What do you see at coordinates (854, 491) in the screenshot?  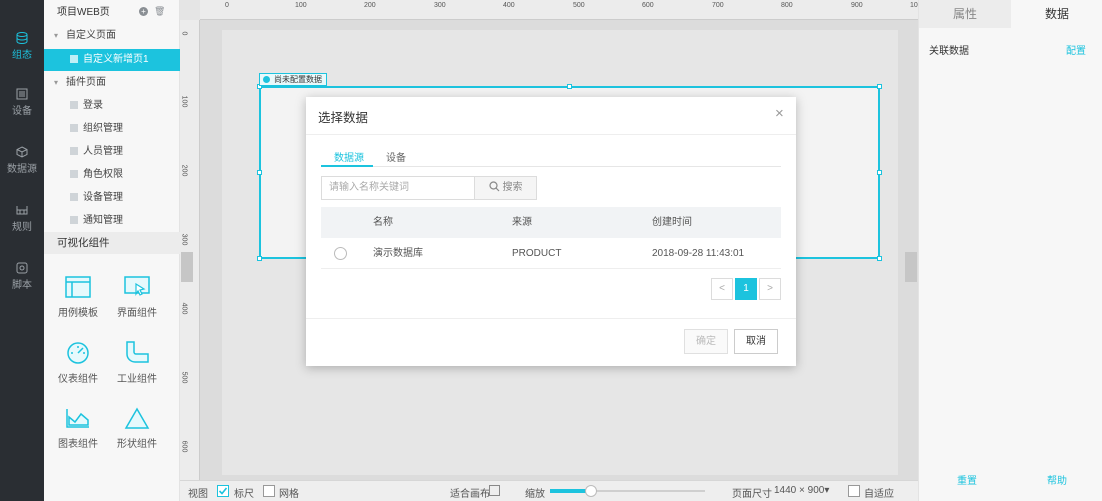 I see `adaptive-checkbox` at bounding box center [854, 491].